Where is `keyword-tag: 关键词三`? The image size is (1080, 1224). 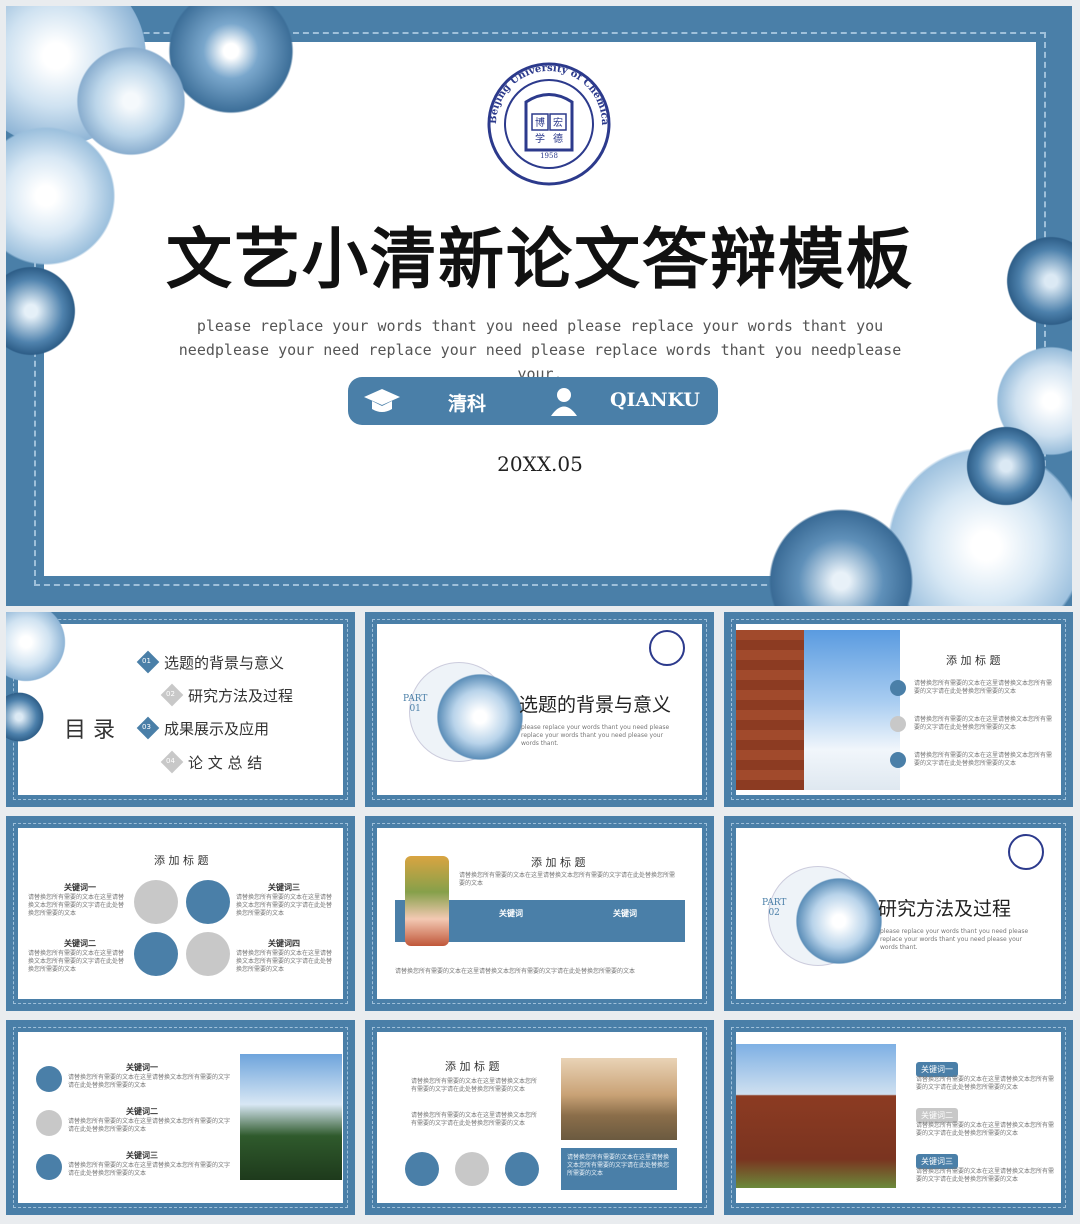
keyword-tag: 关键词三 is located at coordinates (937, 1161).